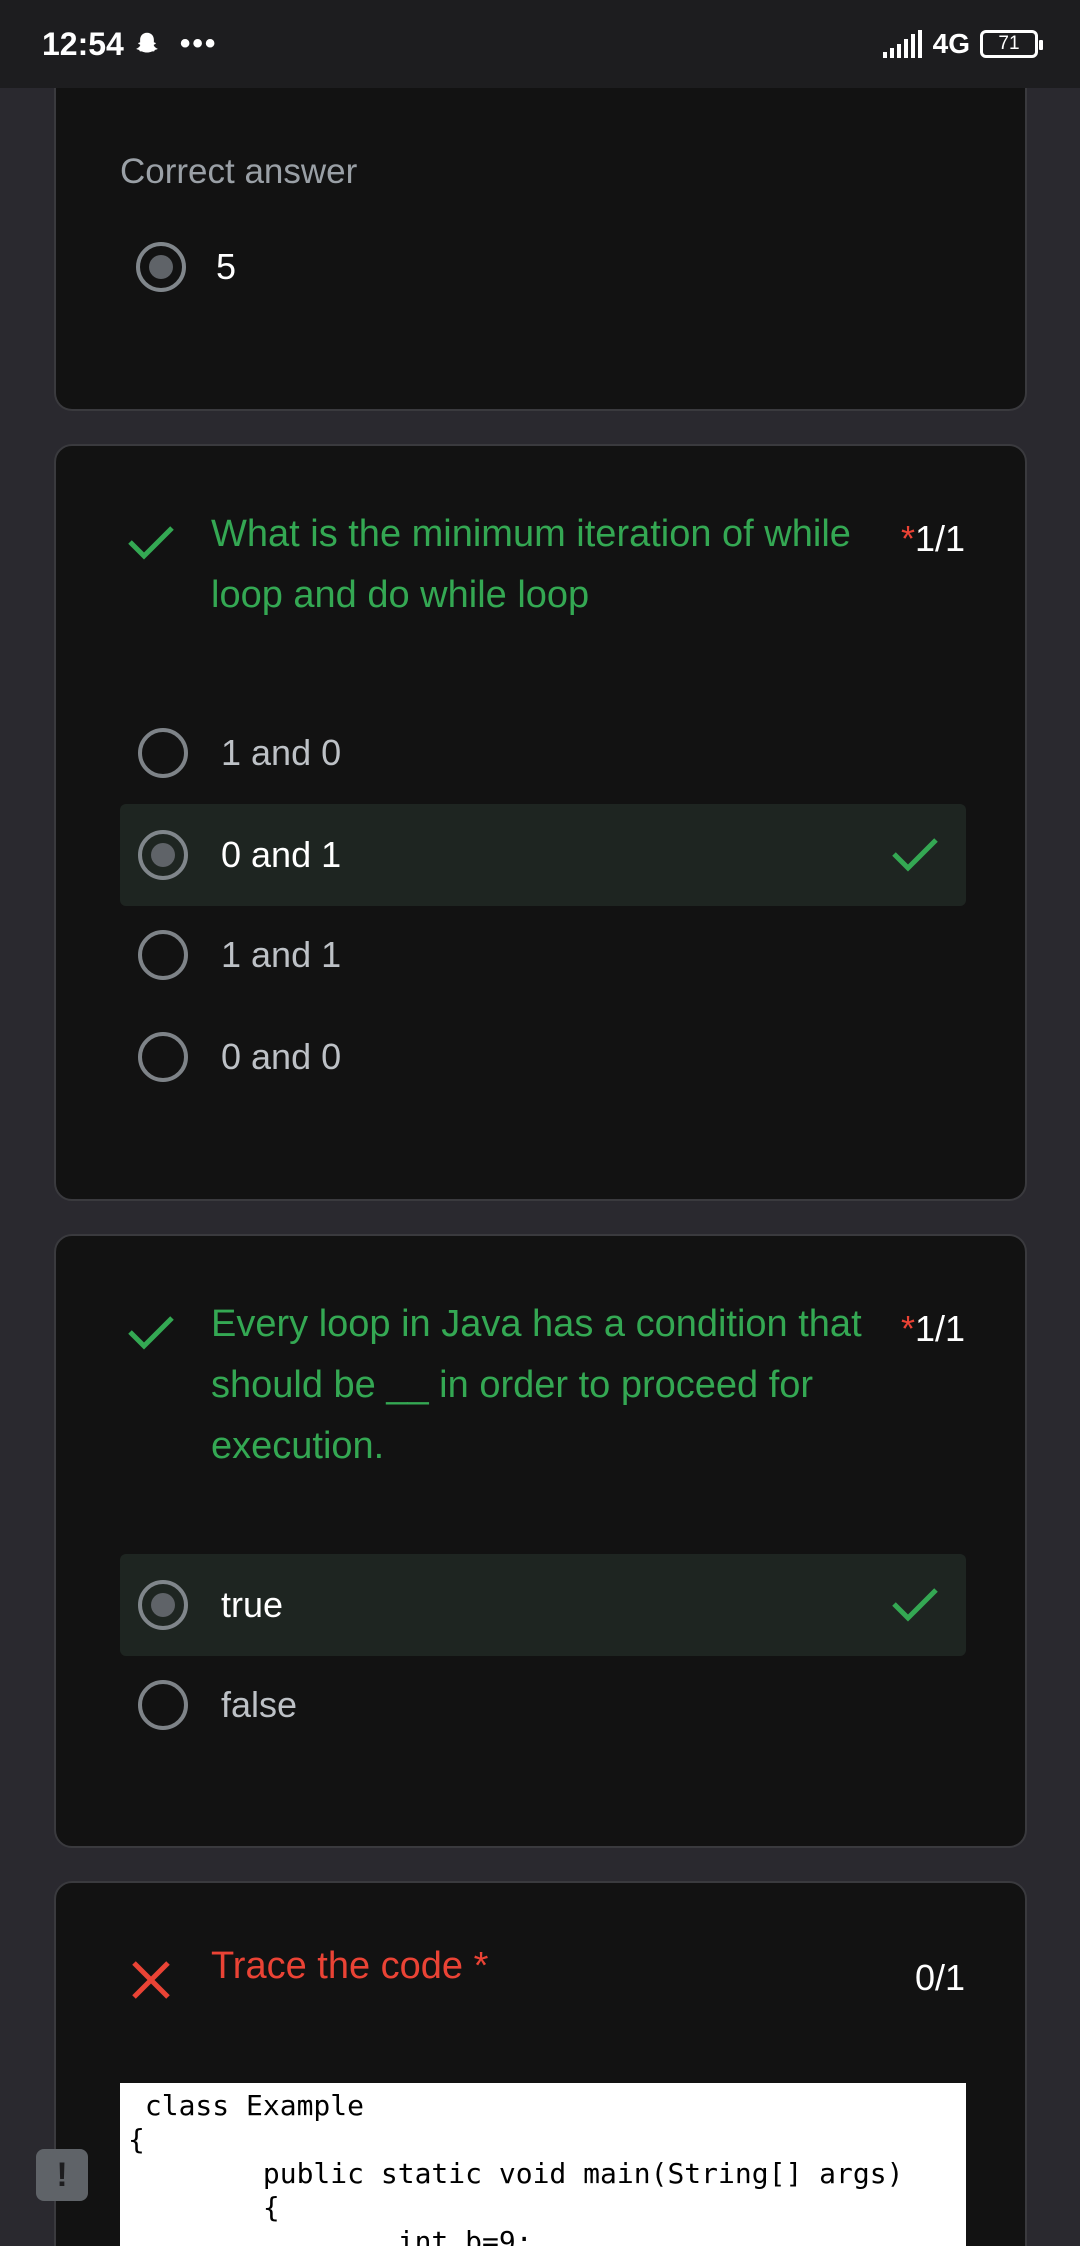 Image resolution: width=1080 pixels, height=2246 pixels. I want to click on cross-icon, so click(151, 1980).